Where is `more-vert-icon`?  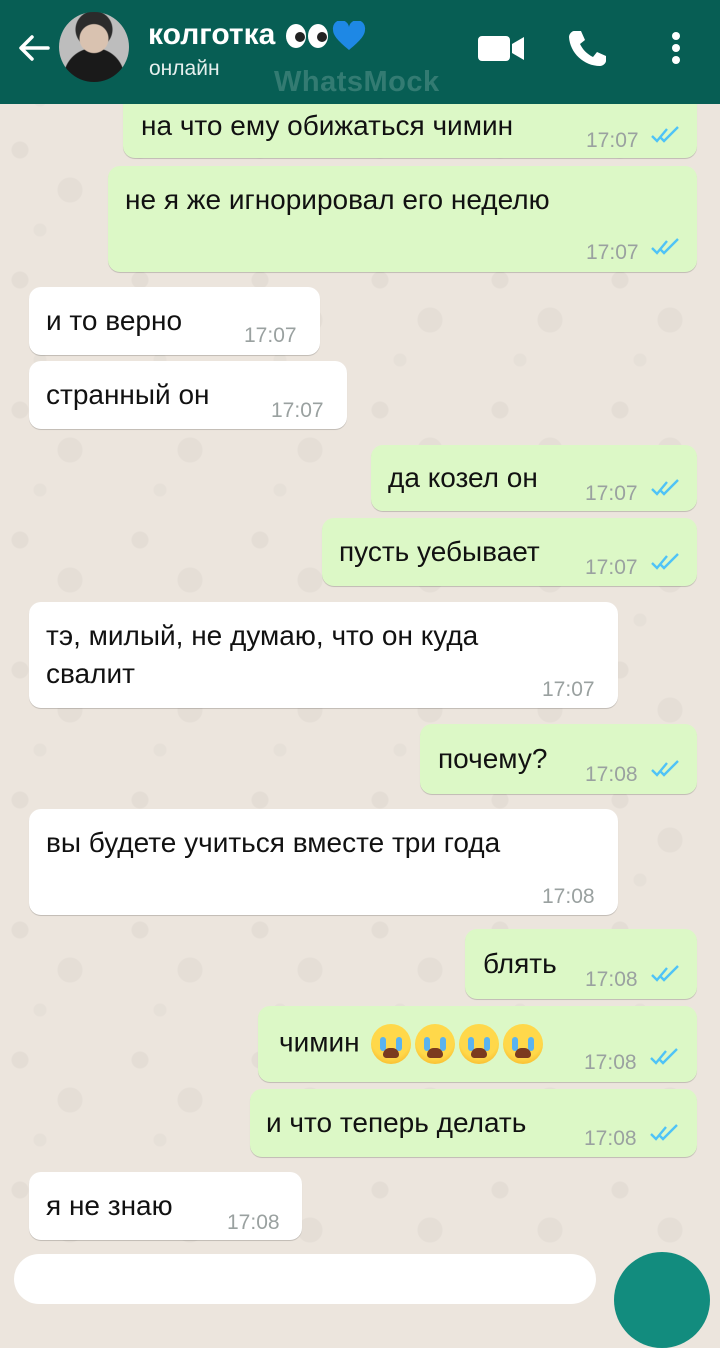
more-vert-icon is located at coordinates (676, 48).